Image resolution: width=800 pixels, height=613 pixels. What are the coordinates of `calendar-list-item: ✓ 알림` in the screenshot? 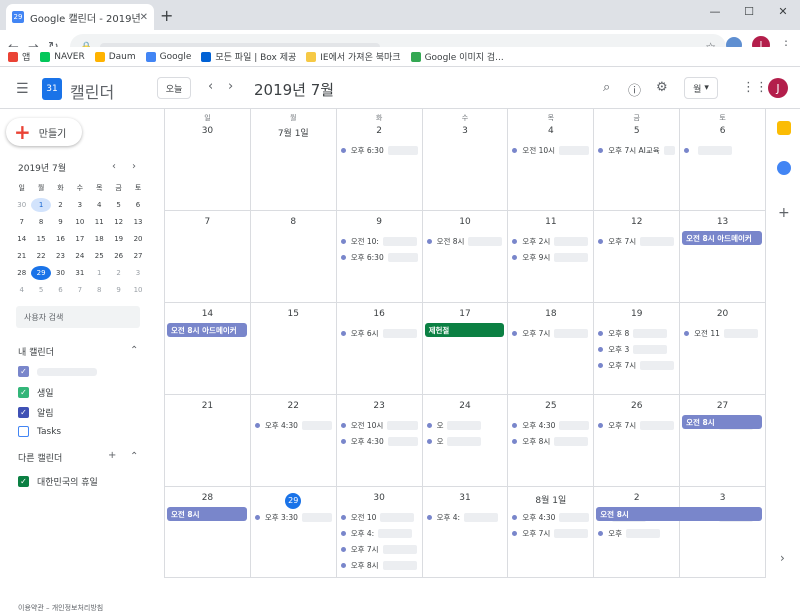 It's located at (36, 412).